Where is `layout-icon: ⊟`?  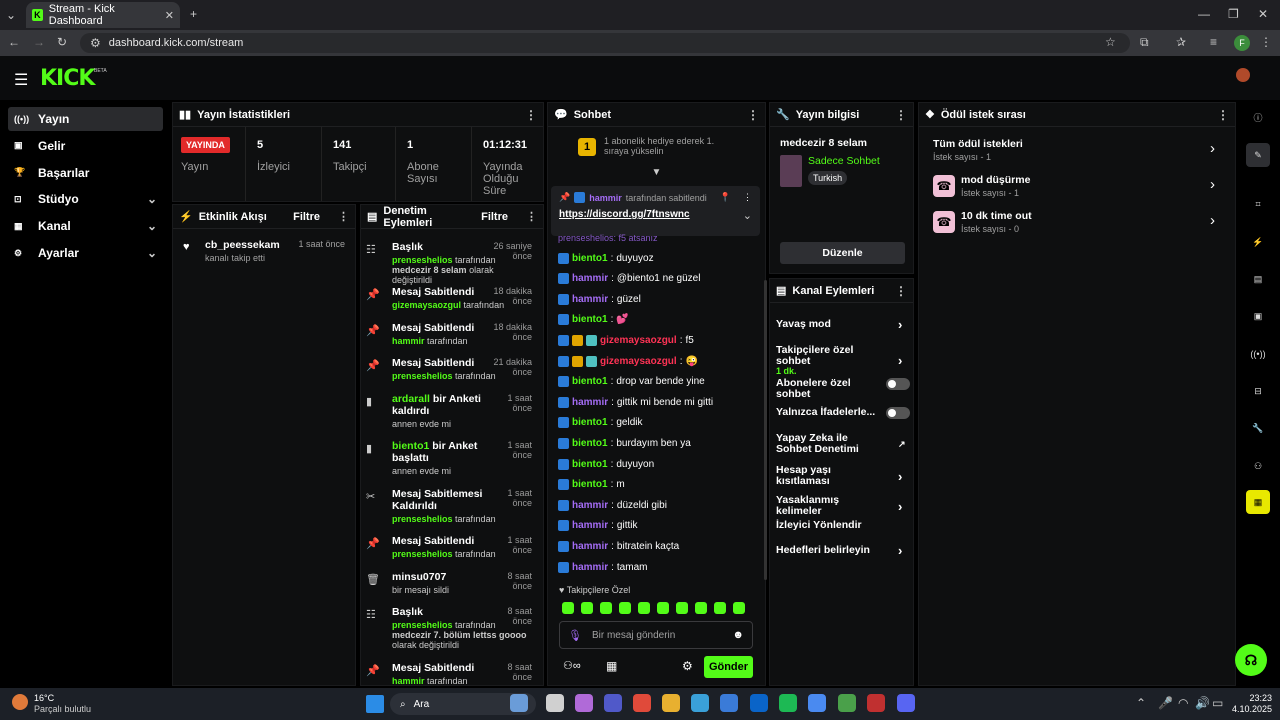 layout-icon: ⊟ is located at coordinates (1258, 391).